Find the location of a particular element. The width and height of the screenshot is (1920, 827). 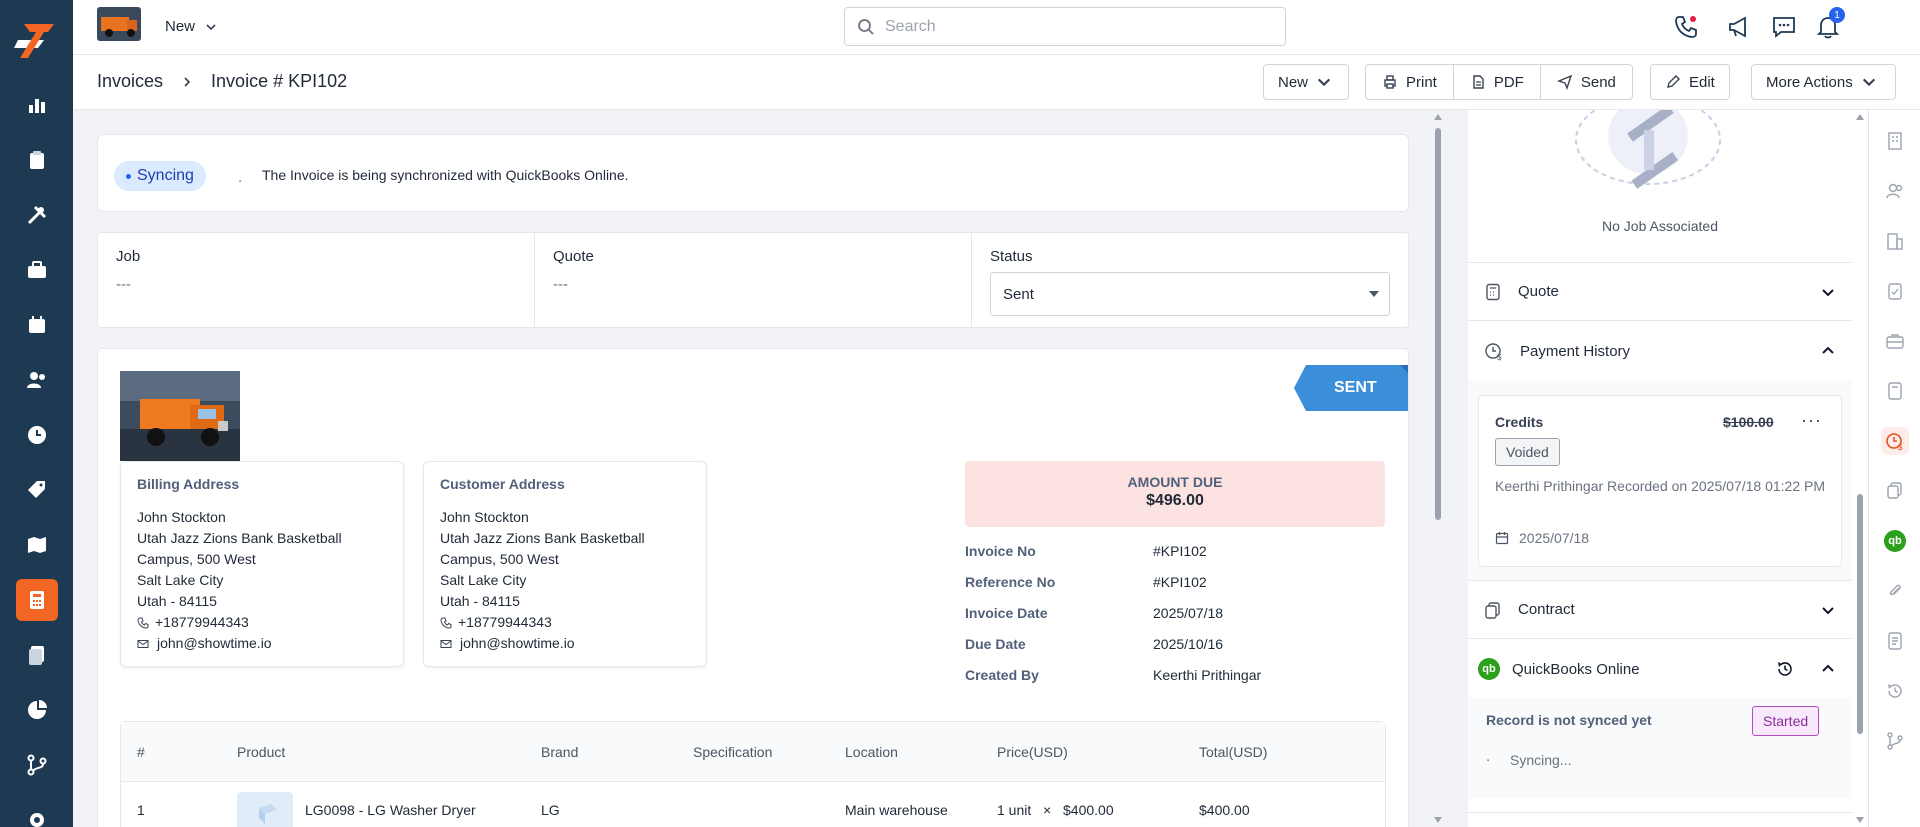

status-select: Sent is located at coordinates (1190, 294).